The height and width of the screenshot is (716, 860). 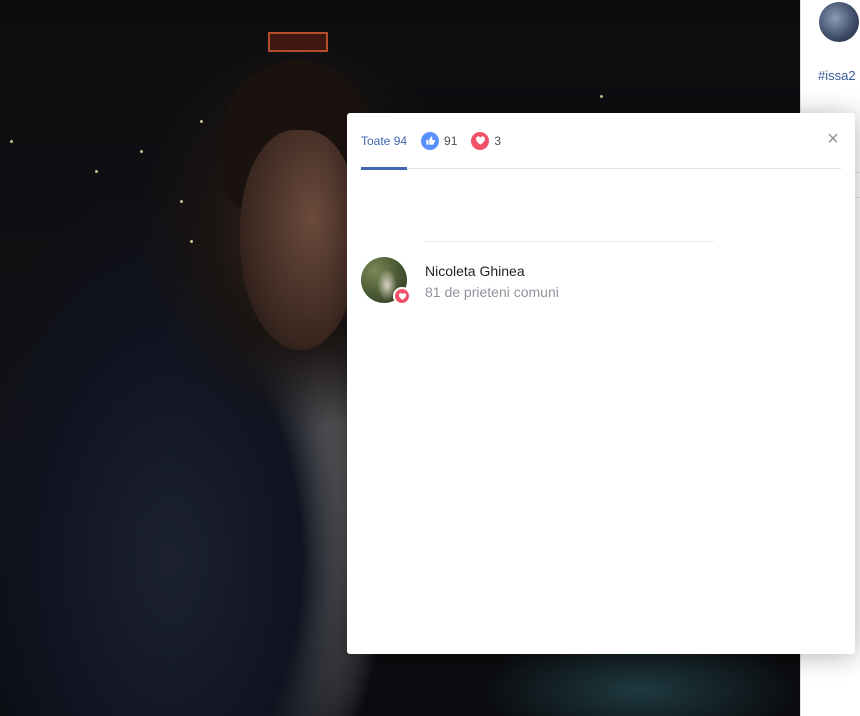 I want to click on tab-like-reactions: 91, so click(x=439, y=141).